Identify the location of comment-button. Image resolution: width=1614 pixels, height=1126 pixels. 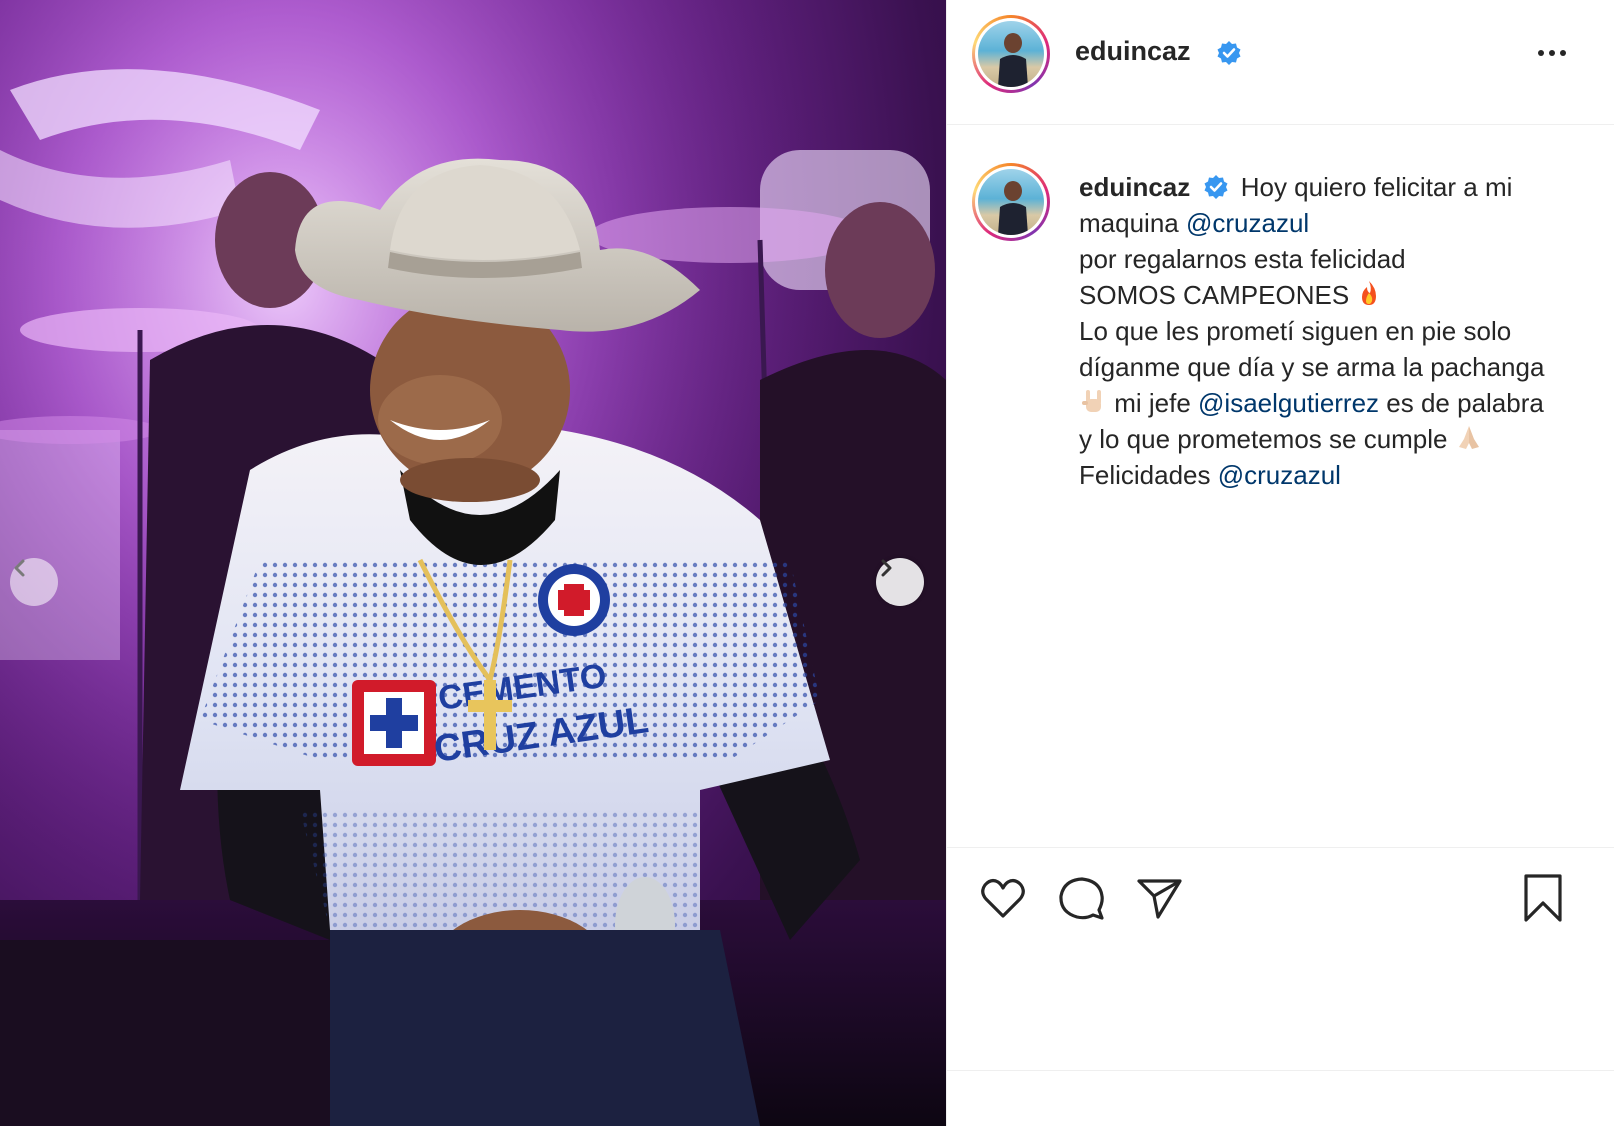
(1081, 898).